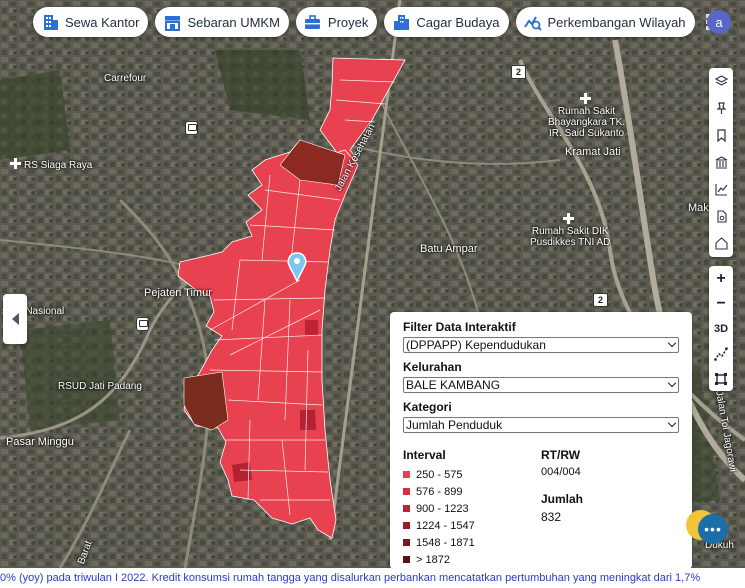  Describe the element at coordinates (721, 135) in the screenshot. I see `bookmark-icon` at that location.